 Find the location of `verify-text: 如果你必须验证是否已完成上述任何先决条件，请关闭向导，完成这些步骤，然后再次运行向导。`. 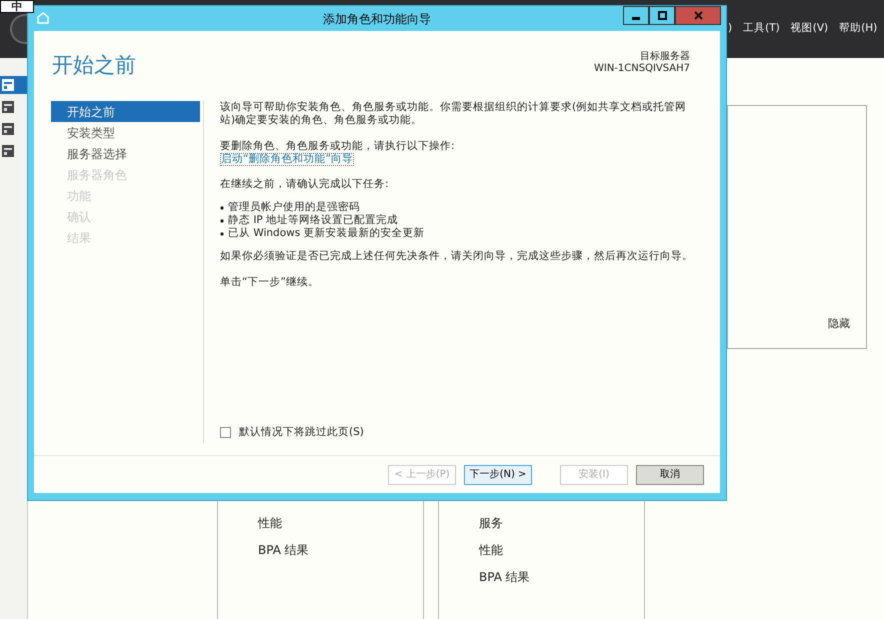

verify-text: 如果你必须验证是否已完成上述任何先决条件，请关闭向导，完成这些步骤，然后再次运行向导。 is located at coordinates (457, 256).